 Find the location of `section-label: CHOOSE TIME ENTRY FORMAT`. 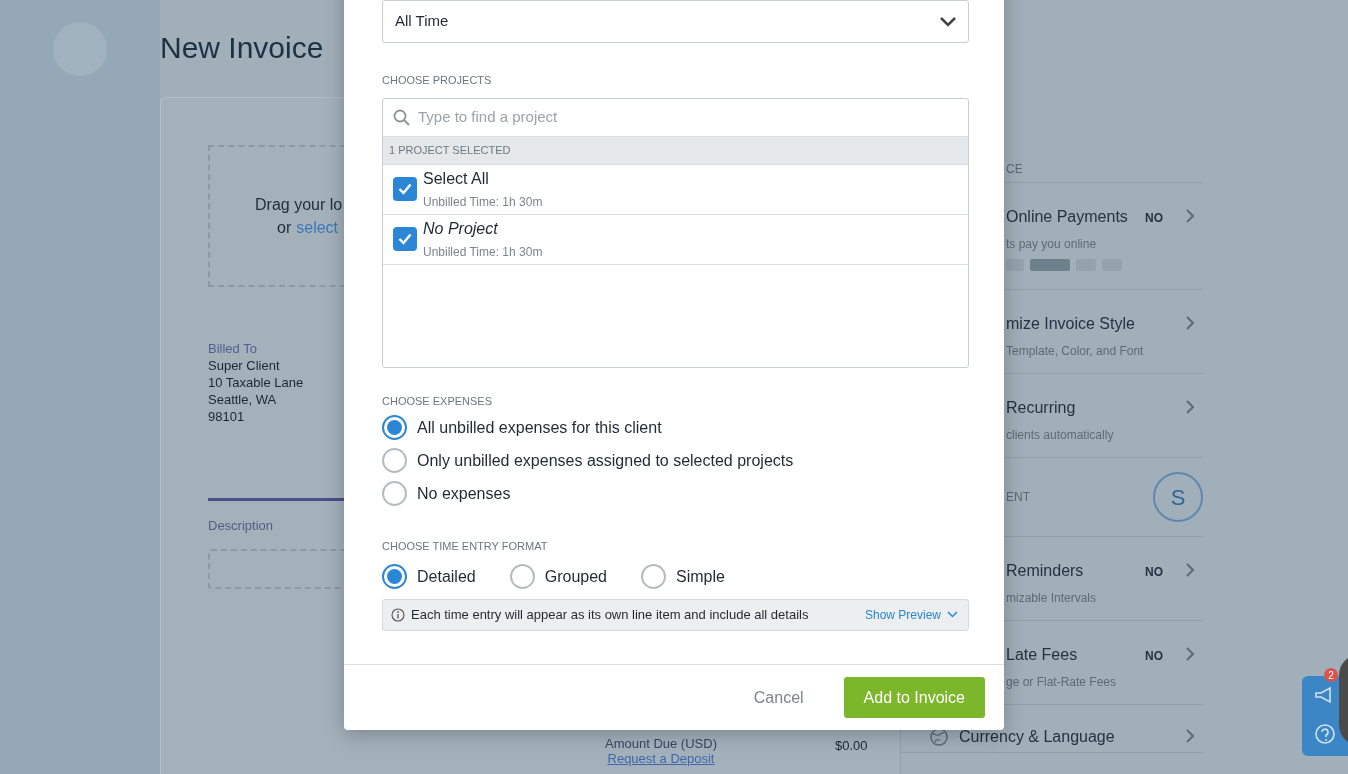

section-label: CHOOSE TIME ENTRY FORMAT is located at coordinates (465, 546).